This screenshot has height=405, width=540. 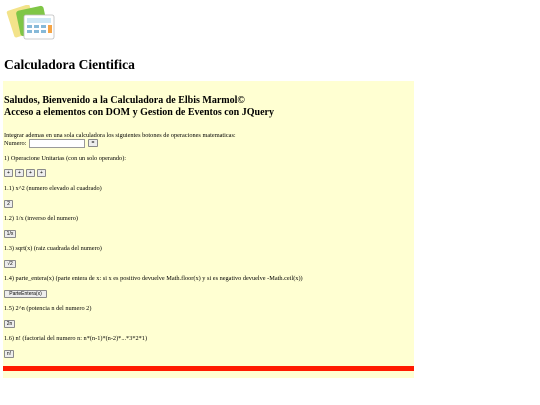 I want to click on calculator-folder-icon, so click(x=30, y=22).